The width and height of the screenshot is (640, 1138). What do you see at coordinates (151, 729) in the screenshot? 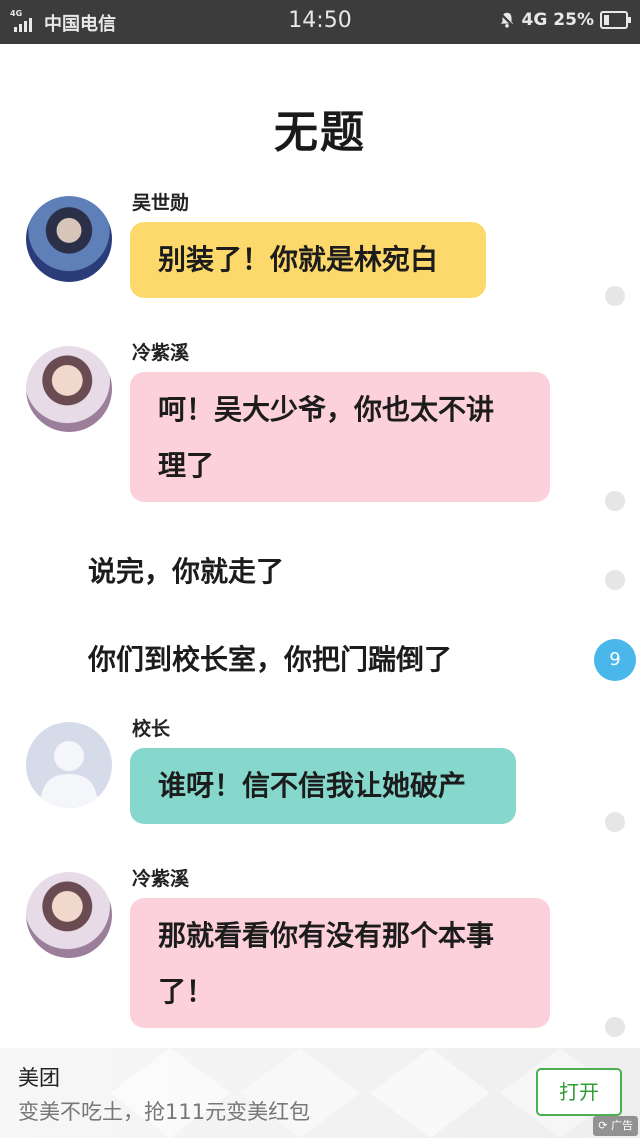
I see `sender-name: 校长` at bounding box center [151, 729].